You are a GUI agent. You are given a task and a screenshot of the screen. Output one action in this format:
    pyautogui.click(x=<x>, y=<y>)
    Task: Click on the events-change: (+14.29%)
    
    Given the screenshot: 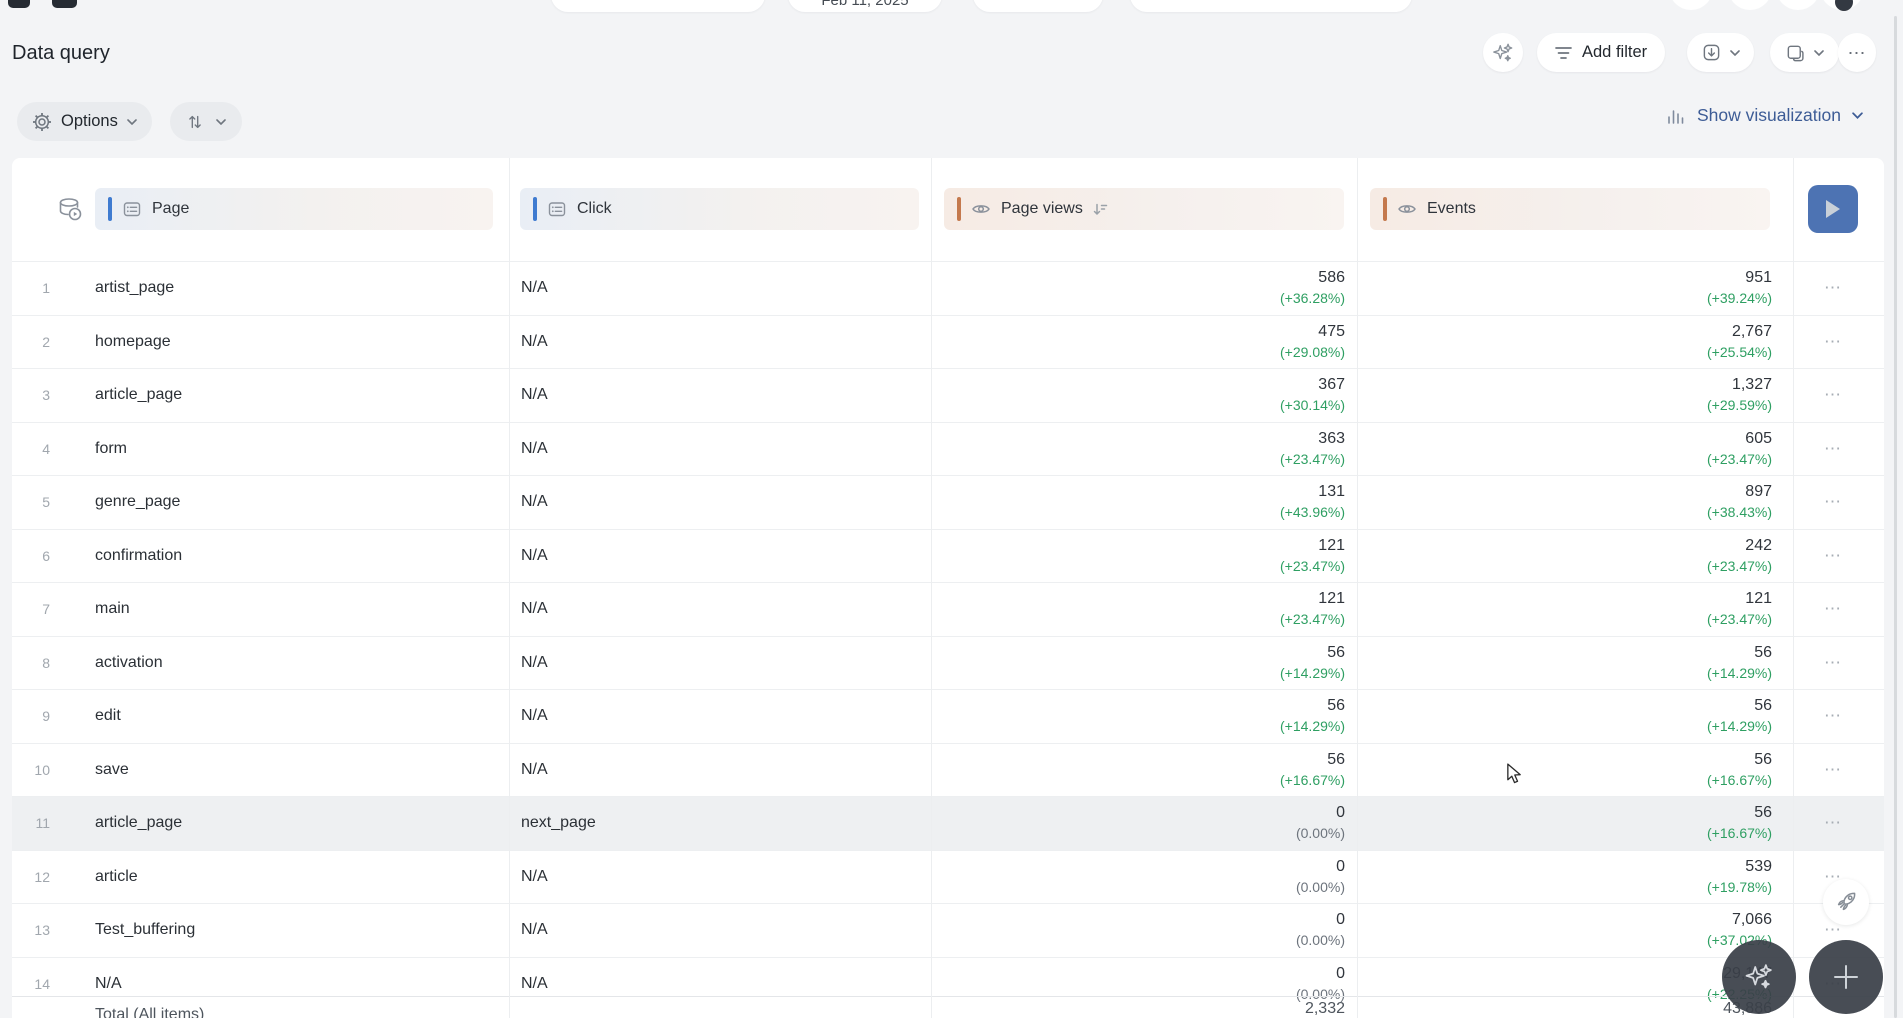 What is the action you would take?
    pyautogui.click(x=1739, y=726)
    